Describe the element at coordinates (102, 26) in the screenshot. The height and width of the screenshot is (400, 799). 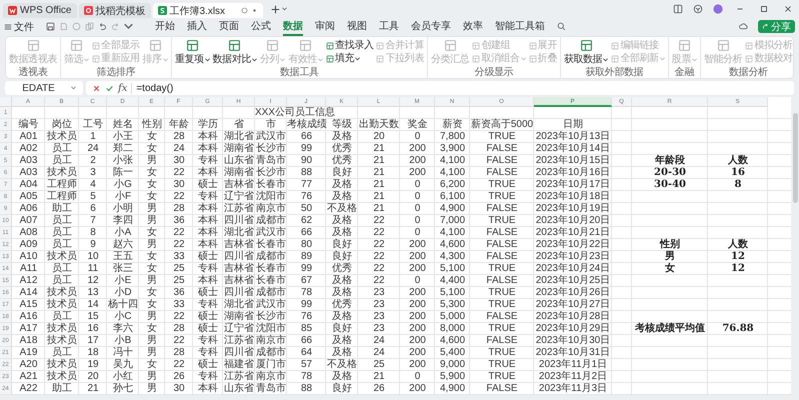
I see `undo-icon` at that location.